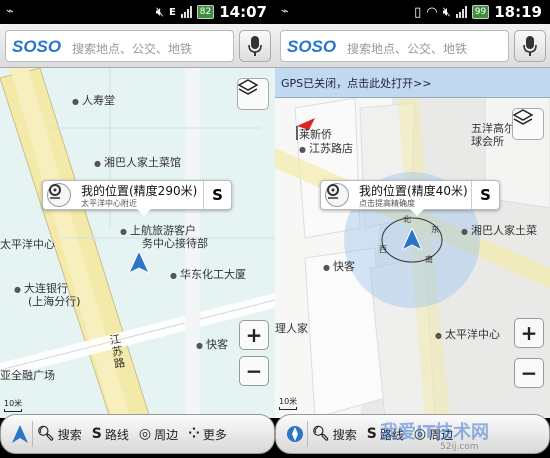 This screenshot has width=550, height=458. I want to click on compass-east: 东, so click(435, 229).